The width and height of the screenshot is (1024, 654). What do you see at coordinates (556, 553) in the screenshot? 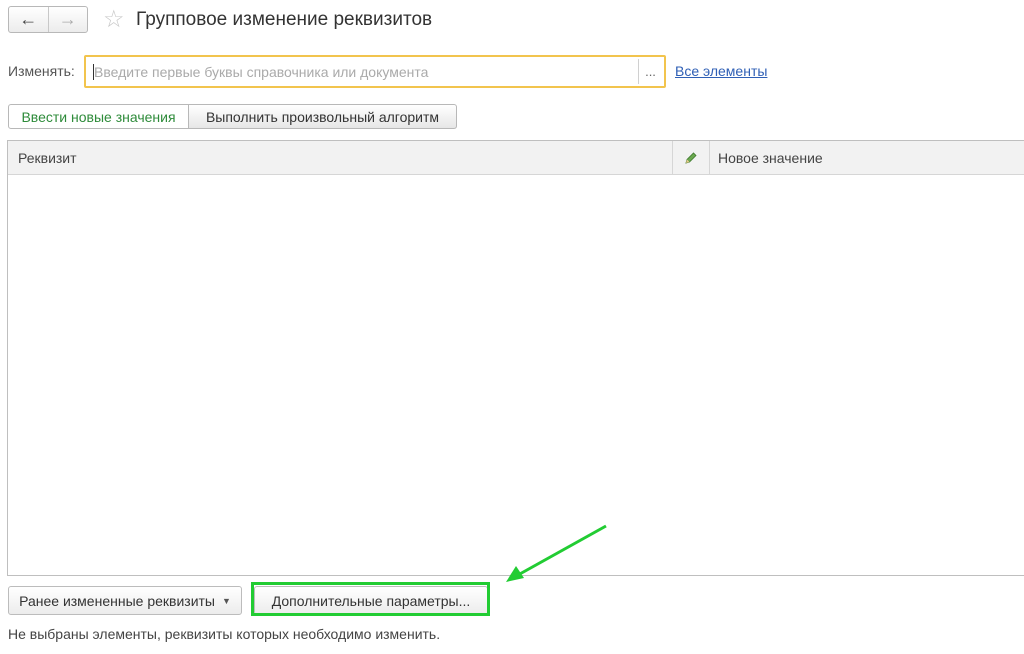
I see `annotation-arrow-icon` at bounding box center [556, 553].